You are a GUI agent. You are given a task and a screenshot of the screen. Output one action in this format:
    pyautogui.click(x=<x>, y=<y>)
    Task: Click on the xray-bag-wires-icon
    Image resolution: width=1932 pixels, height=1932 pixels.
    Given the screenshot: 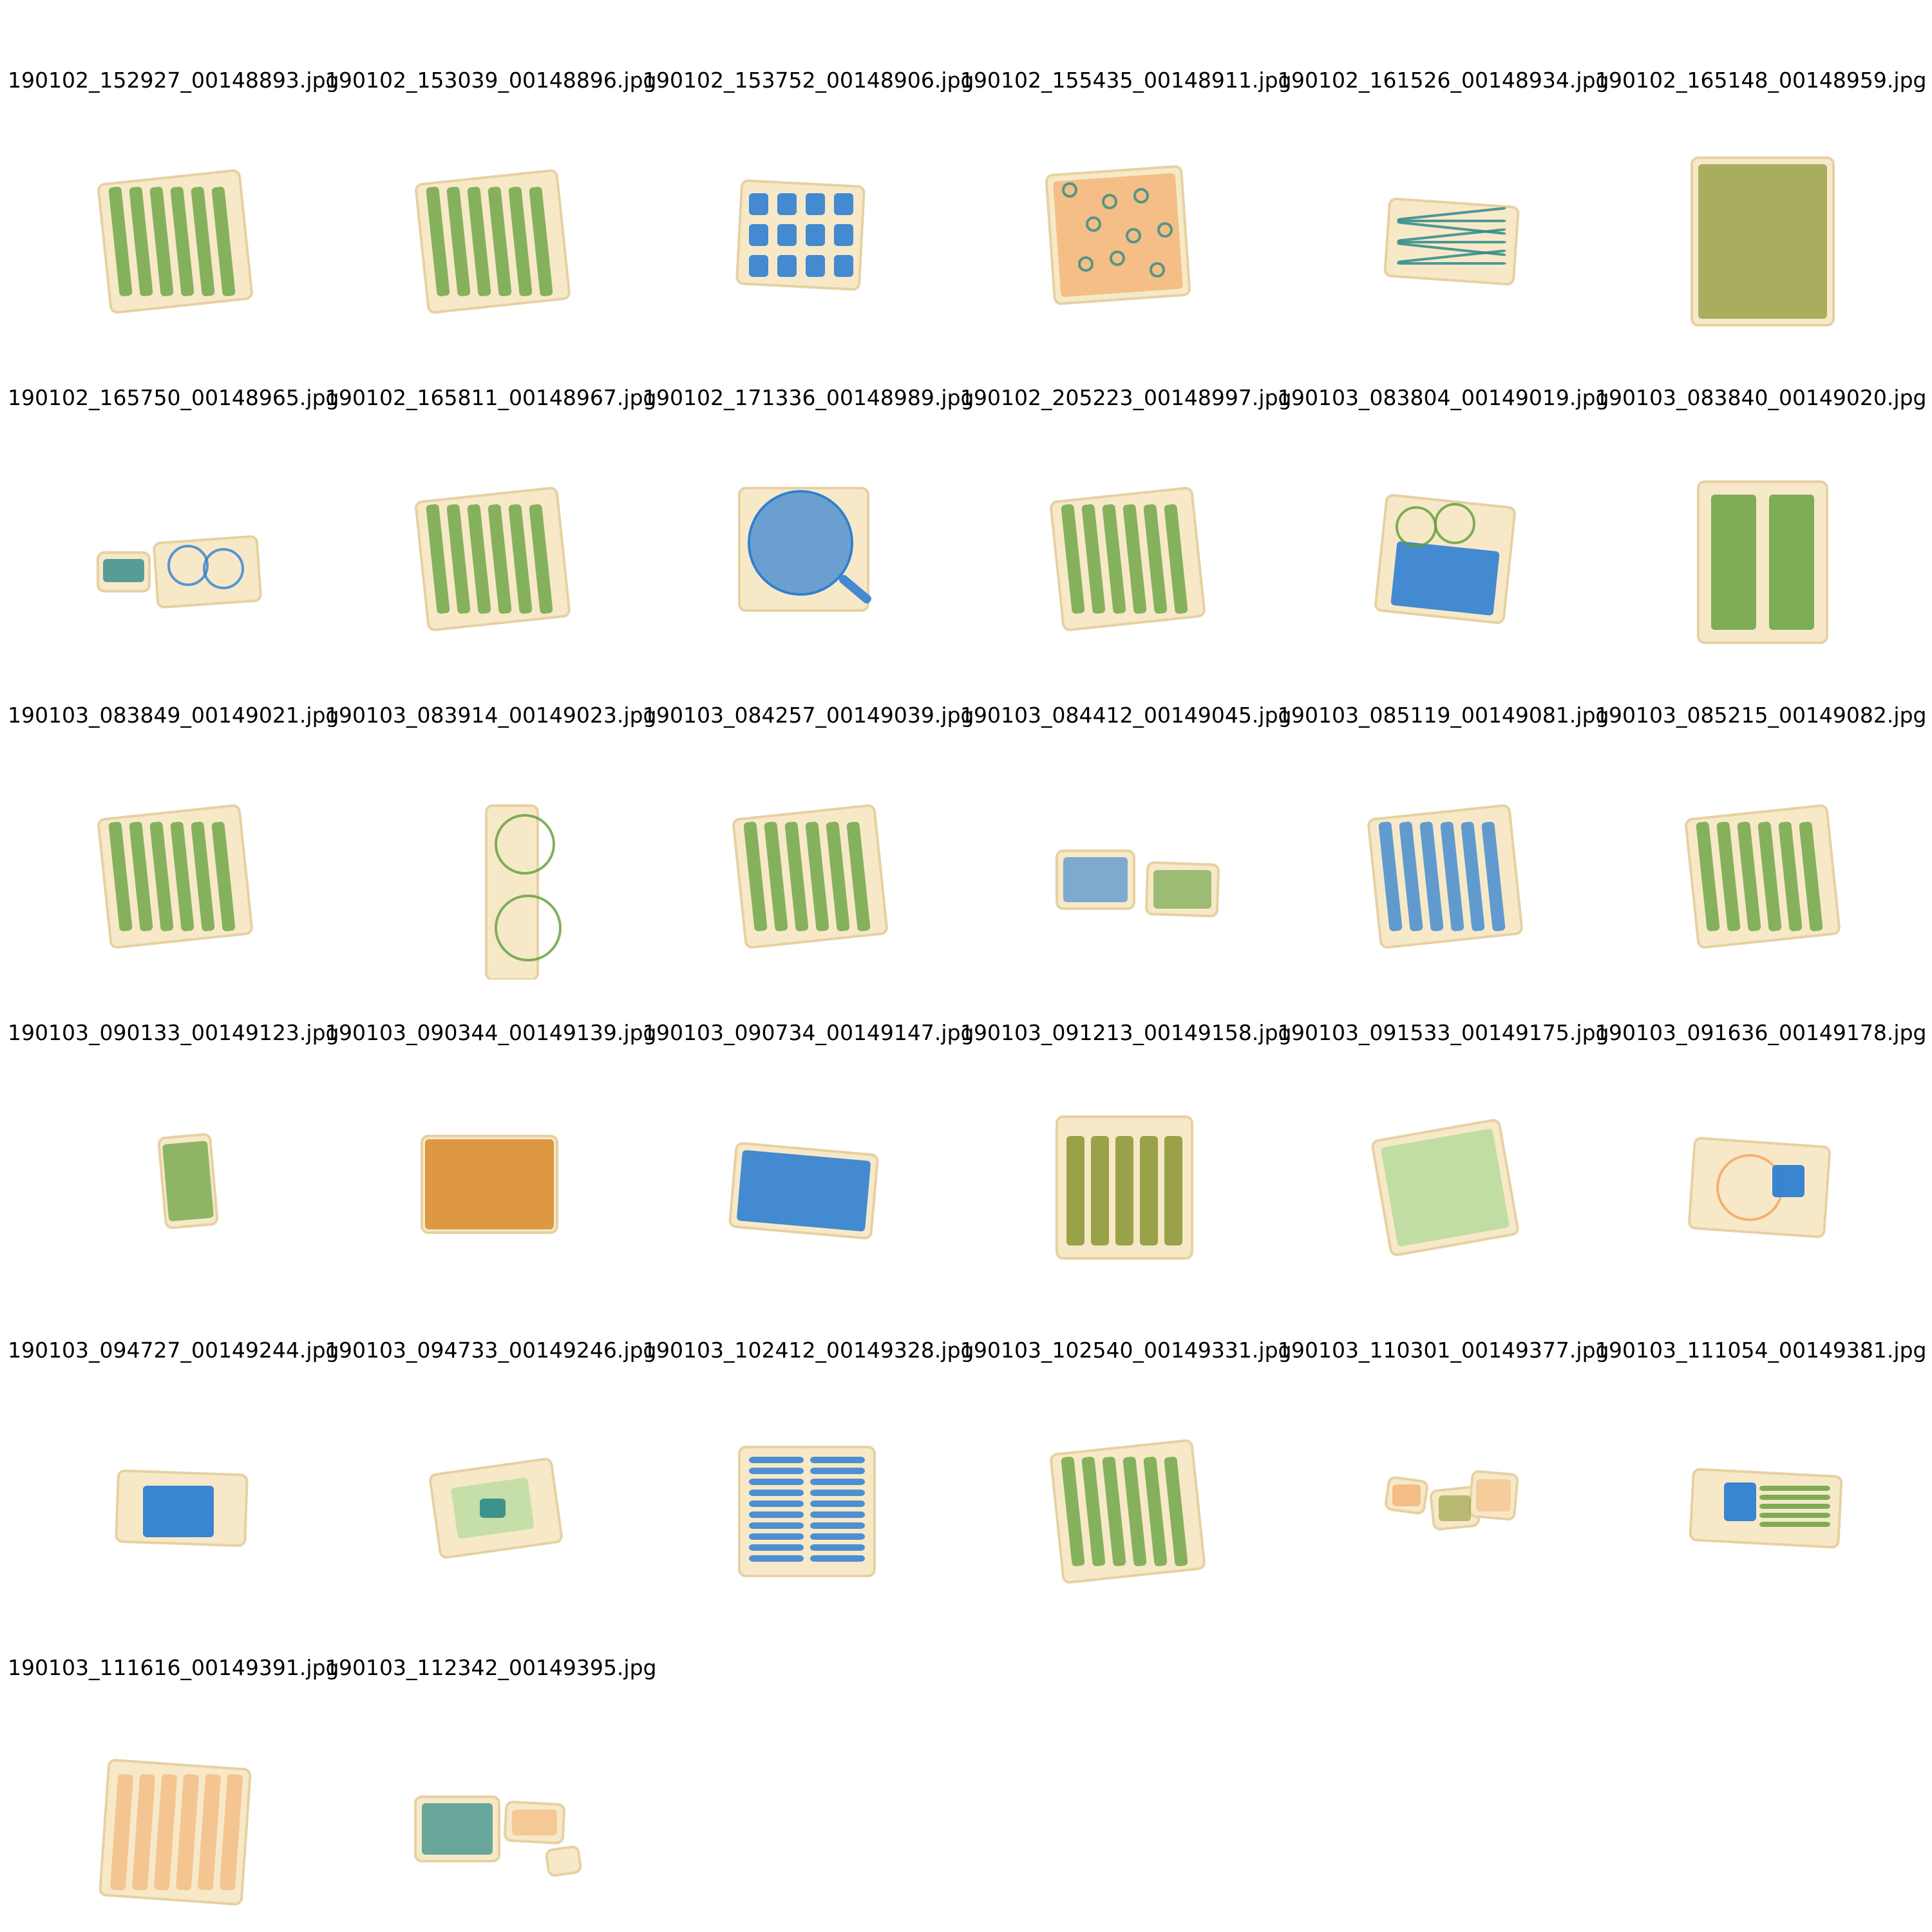 What is the action you would take?
    pyautogui.click(x=1436, y=225)
    